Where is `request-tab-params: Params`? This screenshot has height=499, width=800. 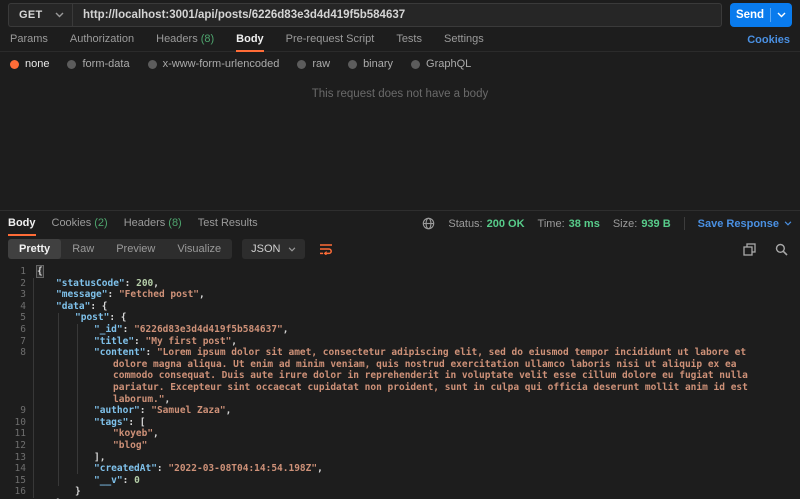 request-tab-params: Params is located at coordinates (29, 42).